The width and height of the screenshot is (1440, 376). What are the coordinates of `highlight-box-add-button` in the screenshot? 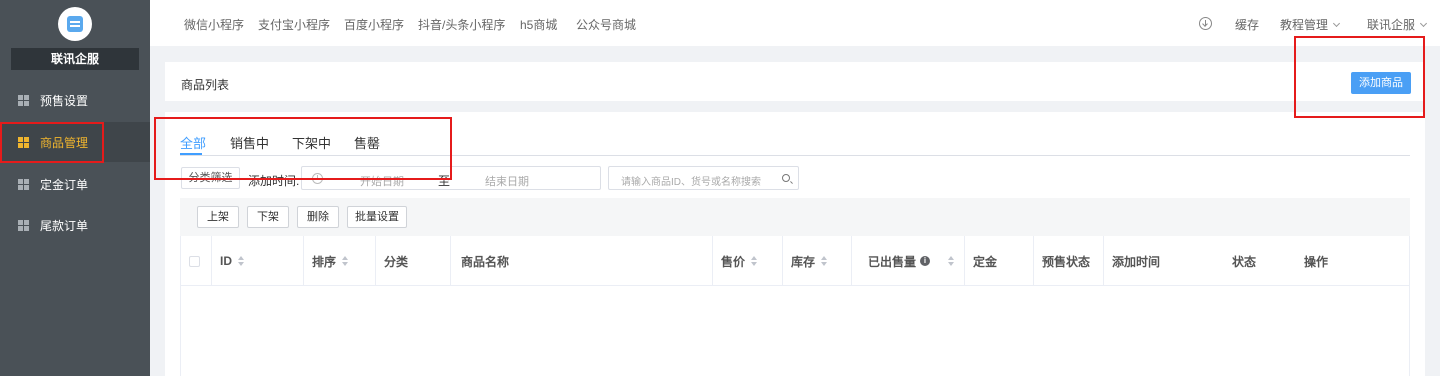 It's located at (1359, 77).